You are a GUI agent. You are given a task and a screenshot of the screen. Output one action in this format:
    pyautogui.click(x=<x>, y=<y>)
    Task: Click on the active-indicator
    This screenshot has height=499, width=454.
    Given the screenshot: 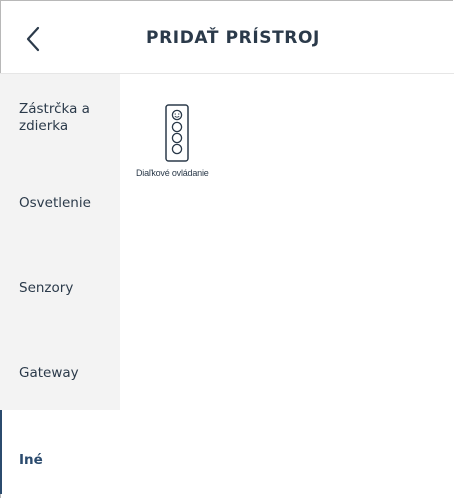 What is the action you would take?
    pyautogui.click(x=1, y=452)
    